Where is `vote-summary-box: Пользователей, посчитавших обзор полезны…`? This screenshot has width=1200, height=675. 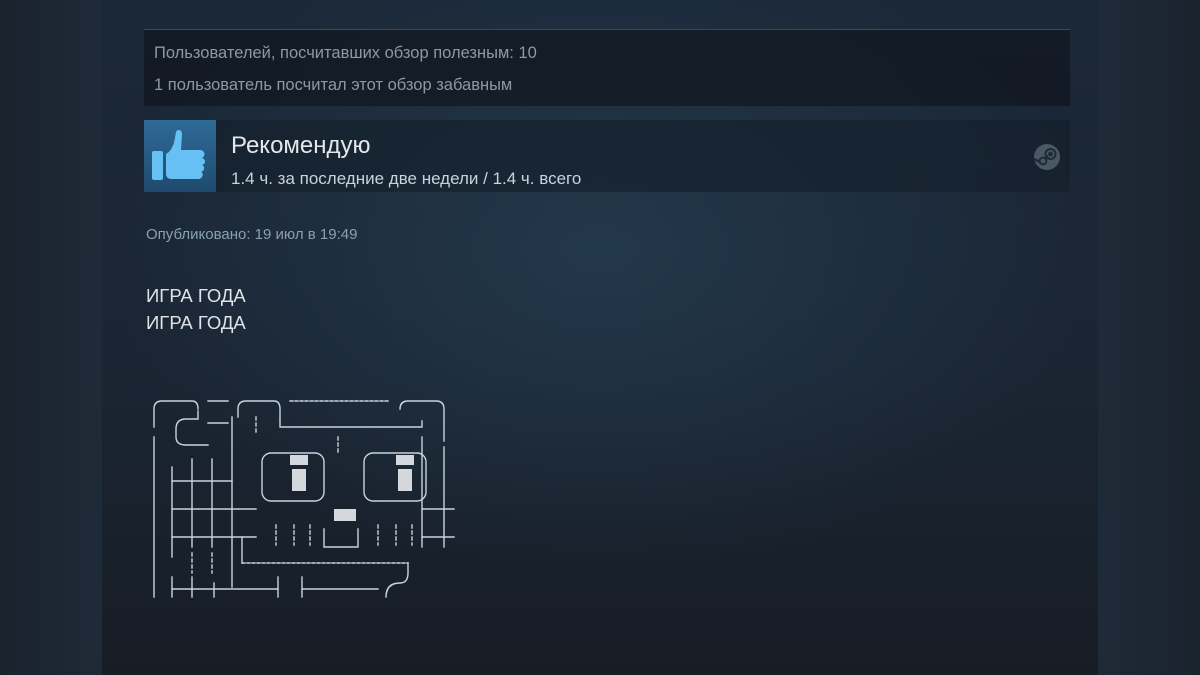 vote-summary-box: Пользователей, посчитавших обзор полезны… is located at coordinates (607, 67).